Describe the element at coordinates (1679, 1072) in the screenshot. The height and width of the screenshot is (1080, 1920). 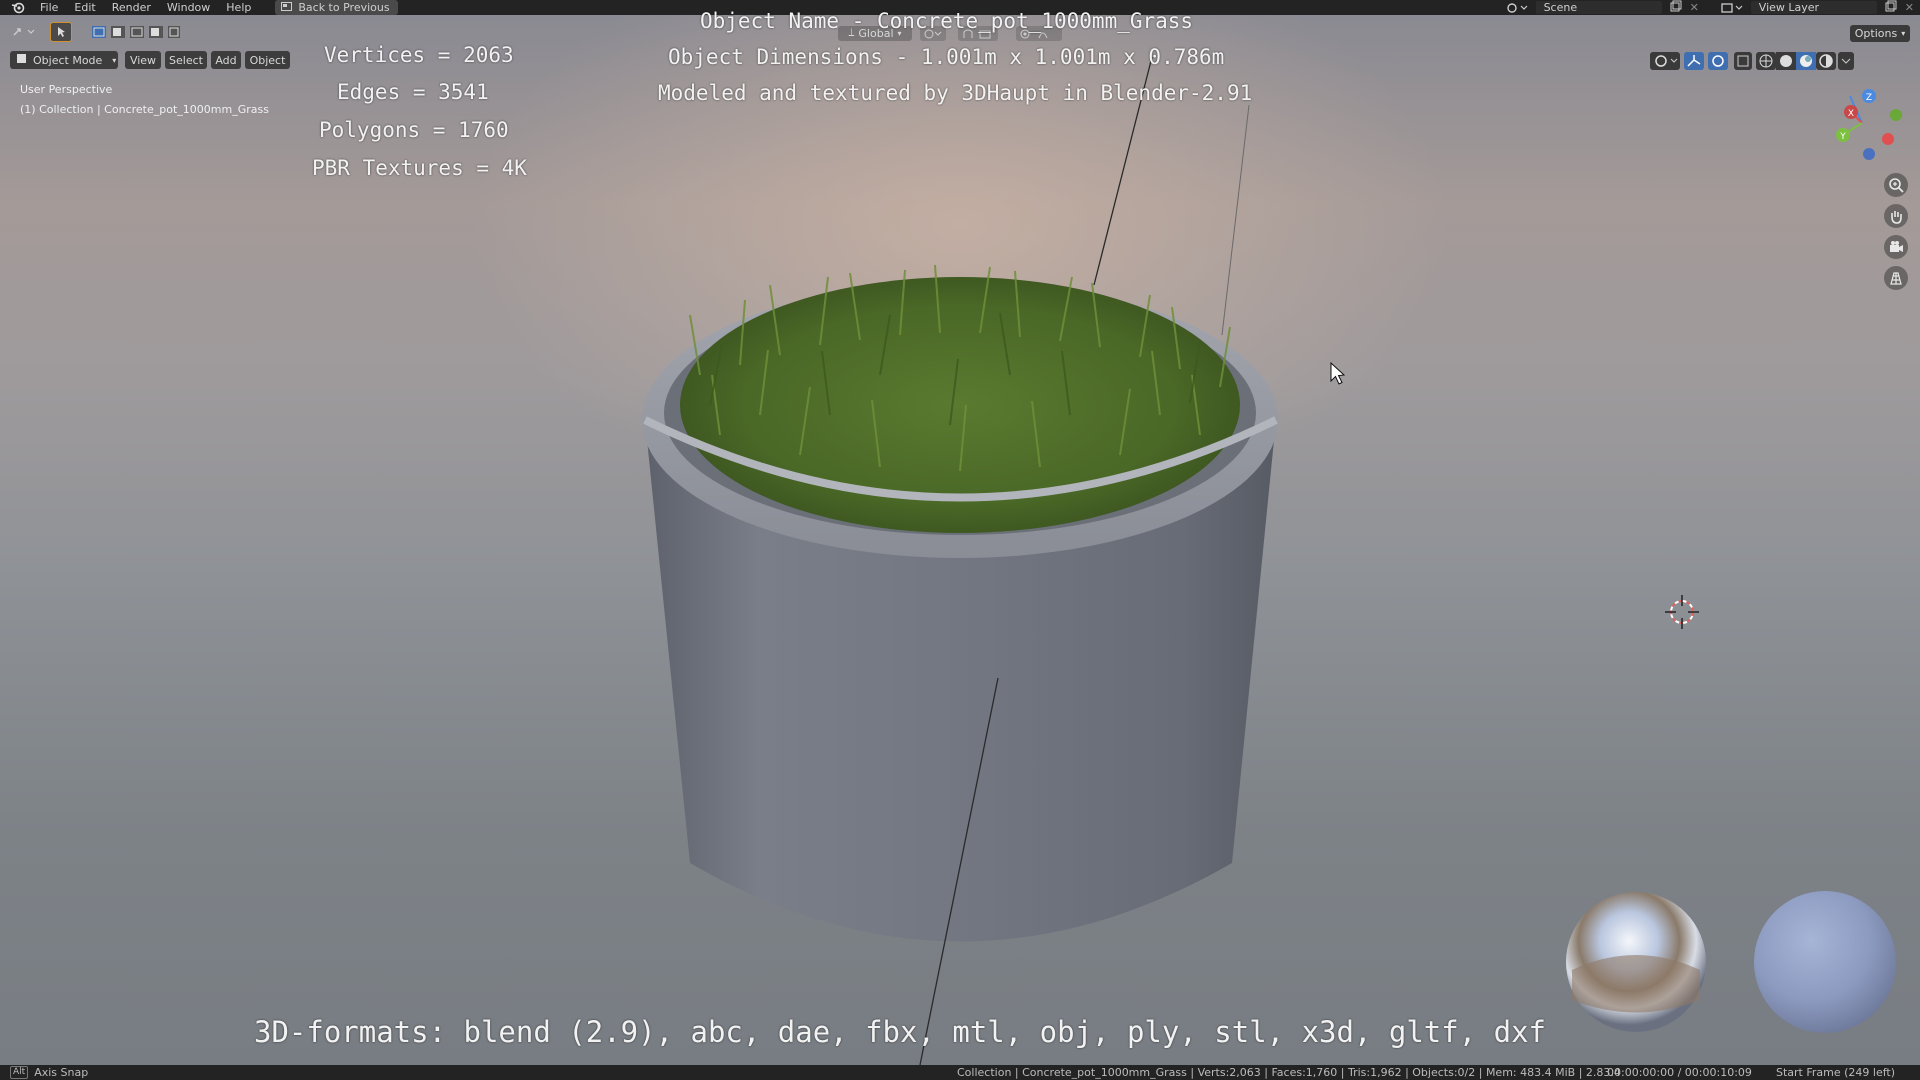
I see `playback-time: 00:00:00:00 / 00:00:10:09` at that location.